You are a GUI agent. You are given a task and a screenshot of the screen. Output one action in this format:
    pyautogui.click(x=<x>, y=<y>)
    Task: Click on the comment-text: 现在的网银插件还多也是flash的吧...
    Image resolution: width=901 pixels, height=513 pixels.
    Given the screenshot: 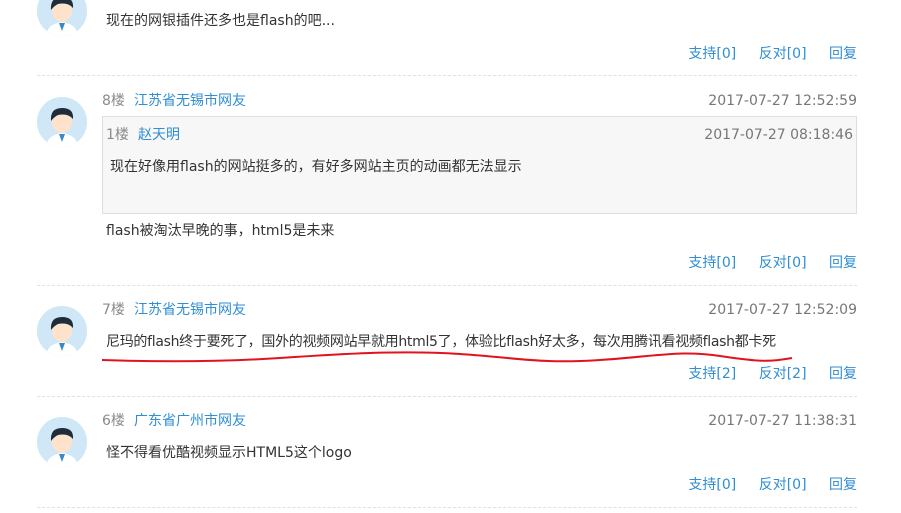 What is the action you would take?
    pyautogui.click(x=220, y=21)
    